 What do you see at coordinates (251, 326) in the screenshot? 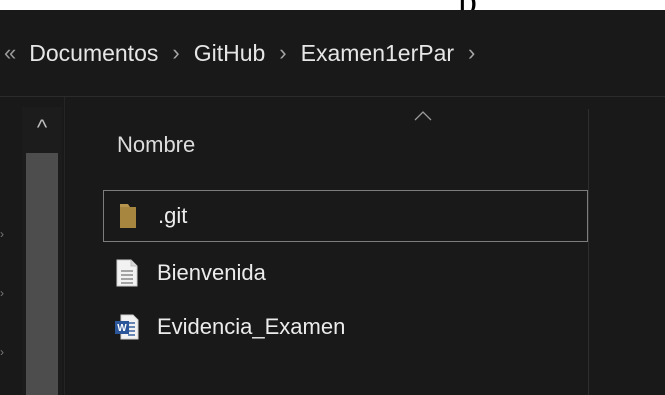
I see `file-name: Evidencia_Examen` at bounding box center [251, 326].